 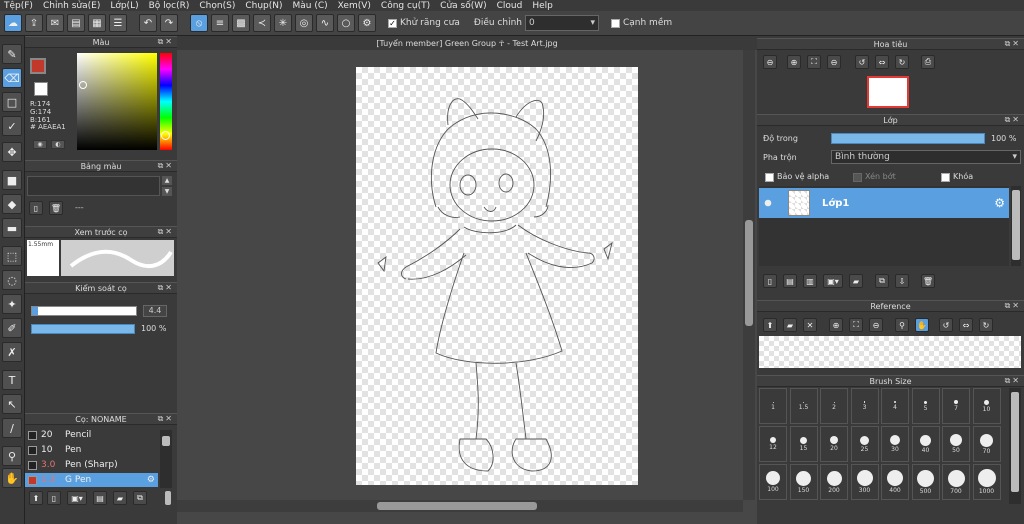 I want to click on shape-tool-icon: ■, so click(x=12, y=180).